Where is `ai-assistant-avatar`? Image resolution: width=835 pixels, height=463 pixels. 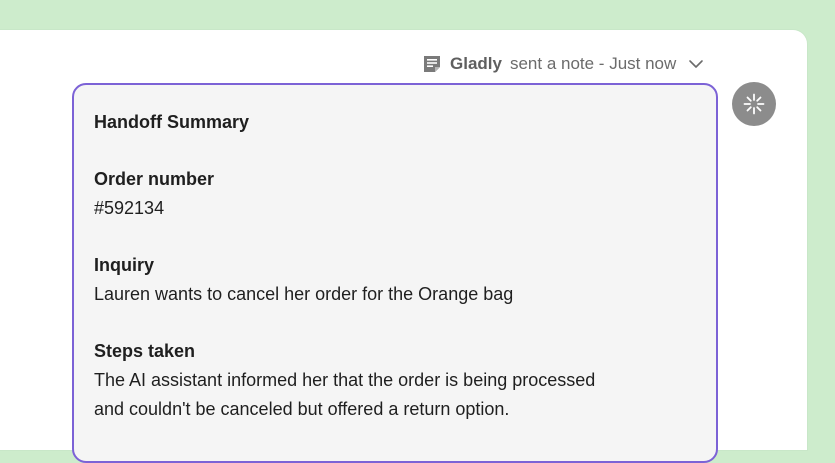
ai-assistant-avatar is located at coordinates (754, 104).